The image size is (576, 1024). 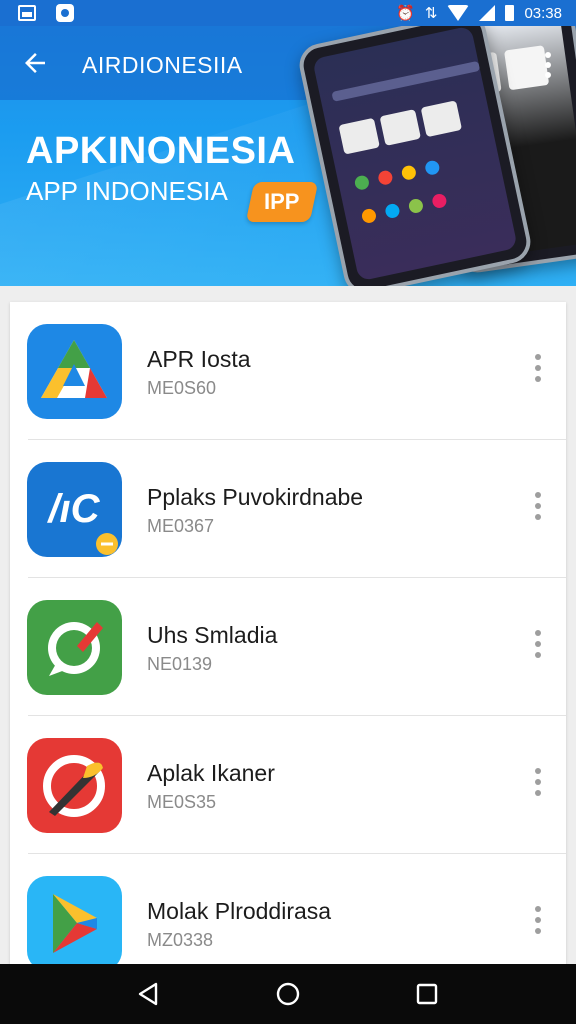 I want to click on navigation-bar, so click(x=288, y=994).